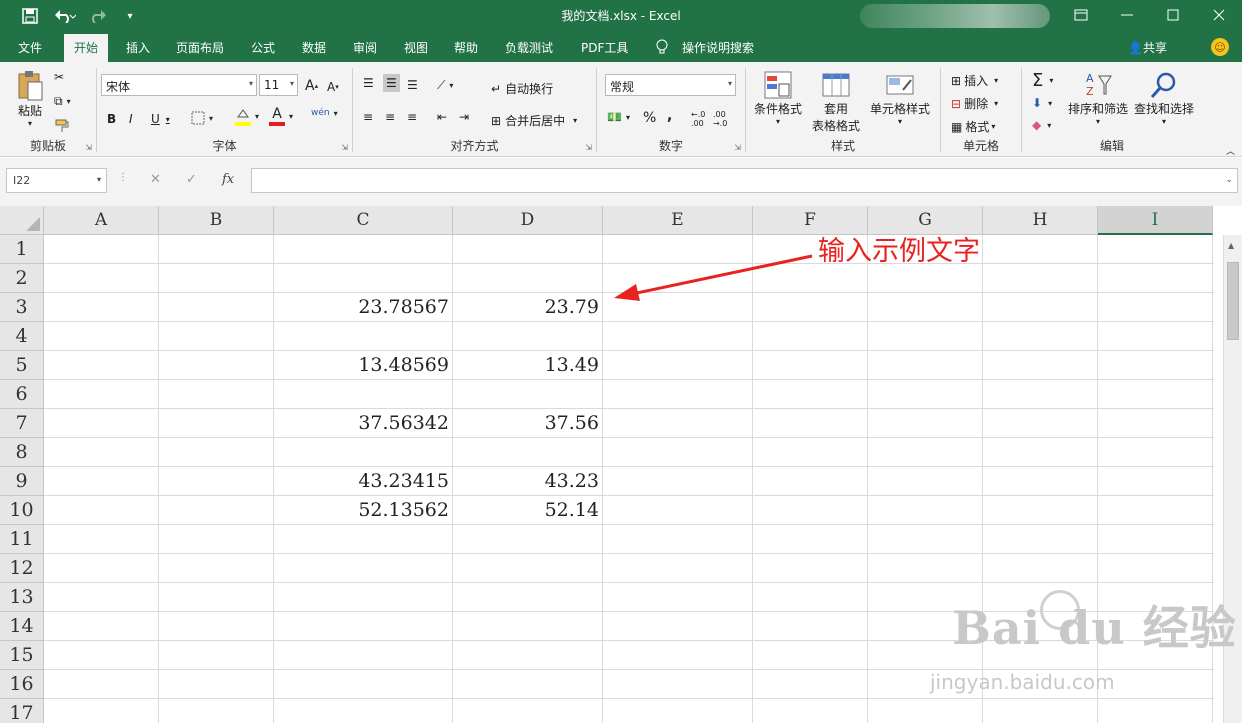  Describe the element at coordinates (1022, 682) in the screenshot. I see `watermark-url: jingyan.baidu.com` at that location.